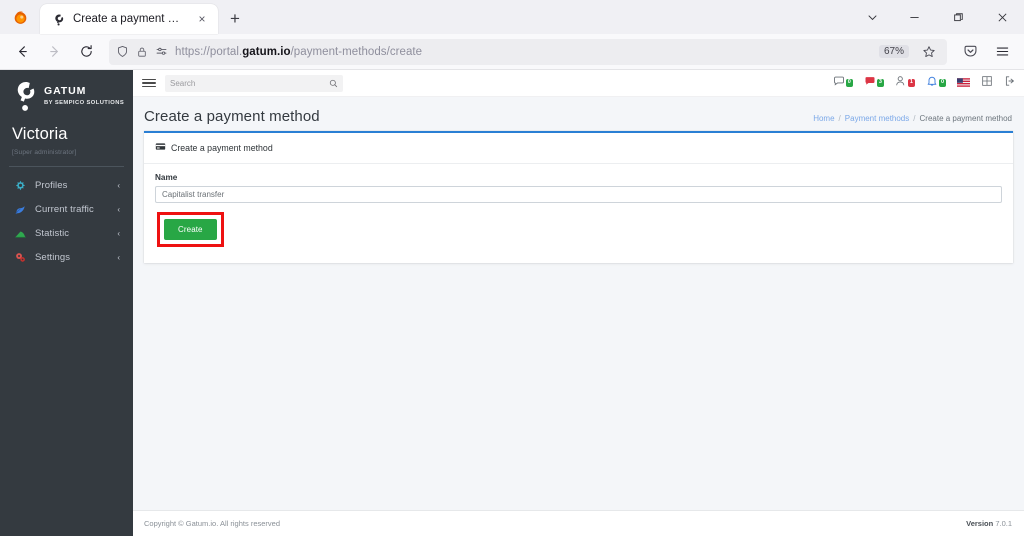 This screenshot has height=536, width=1024. I want to click on name-input: Capitalist transfer, so click(578, 194).